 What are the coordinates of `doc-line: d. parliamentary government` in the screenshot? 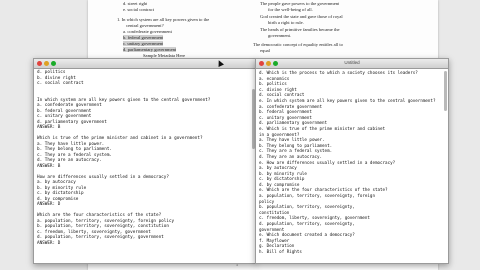 It's located at (150, 49).